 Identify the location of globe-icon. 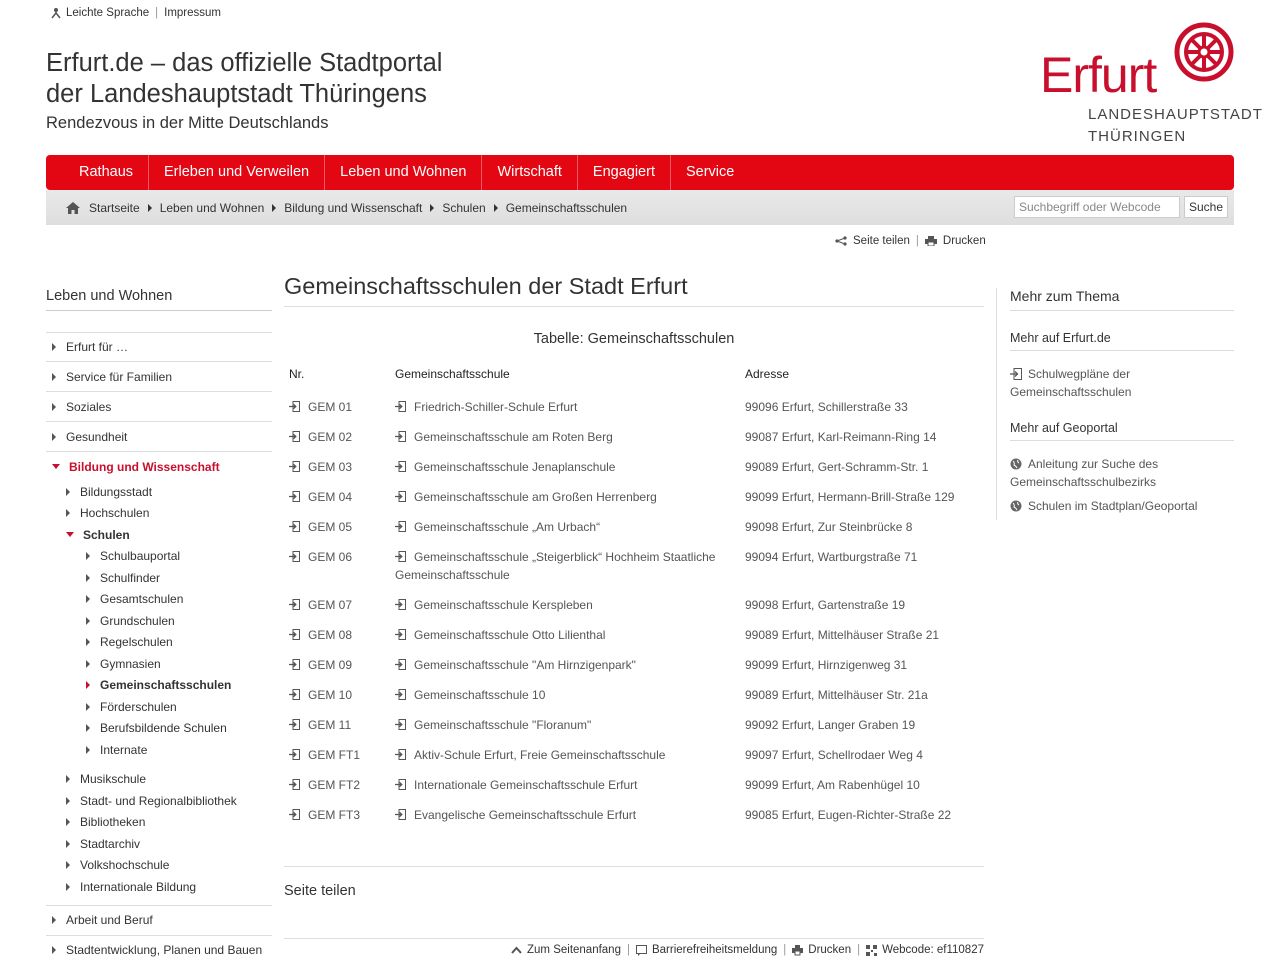
(1016, 506).